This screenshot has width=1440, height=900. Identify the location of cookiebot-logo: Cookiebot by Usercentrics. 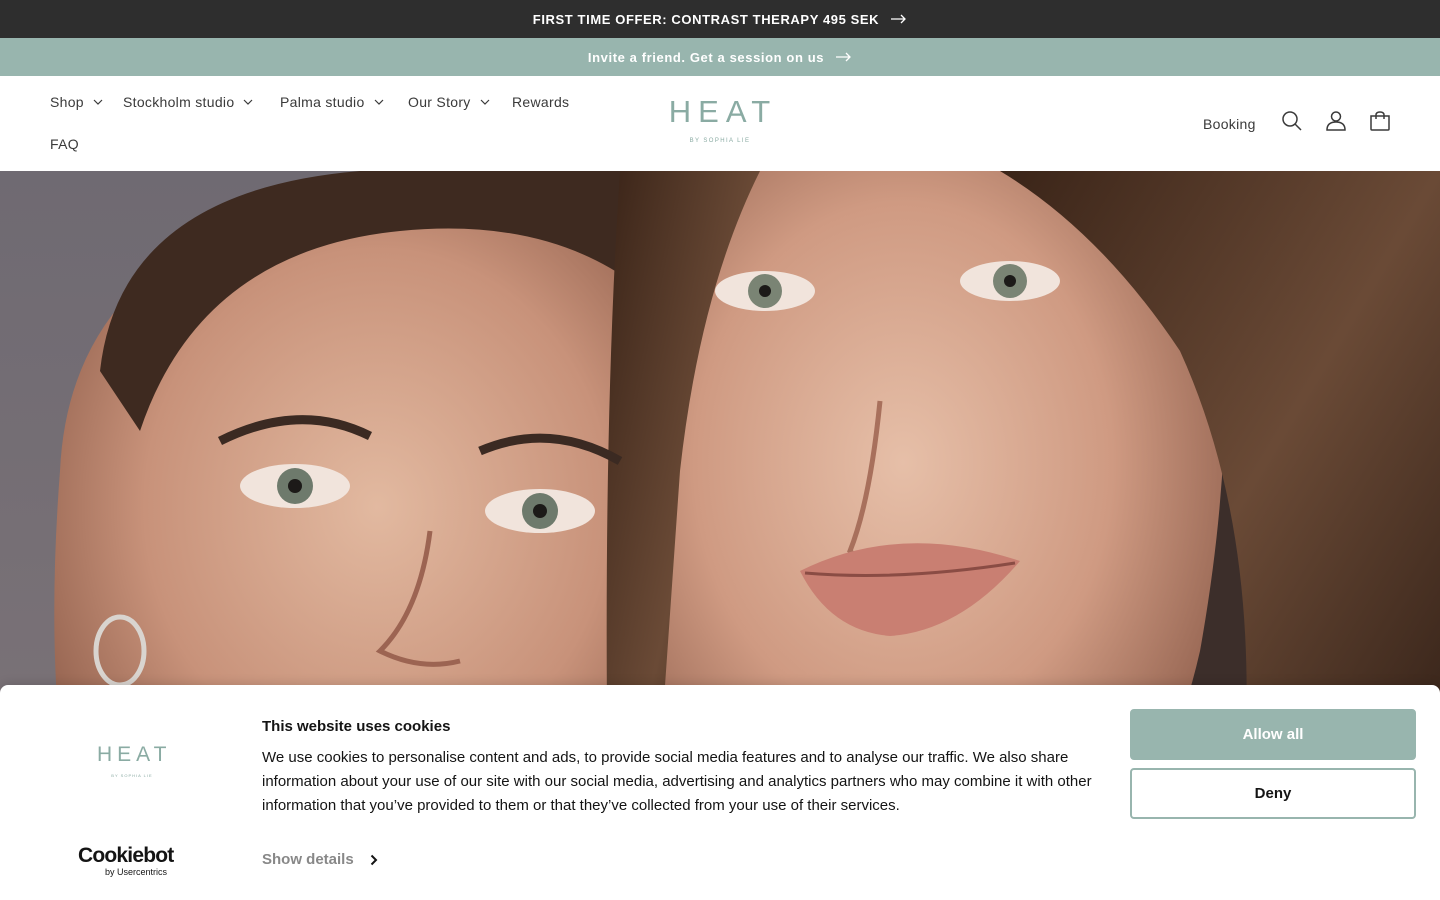
(126, 861).